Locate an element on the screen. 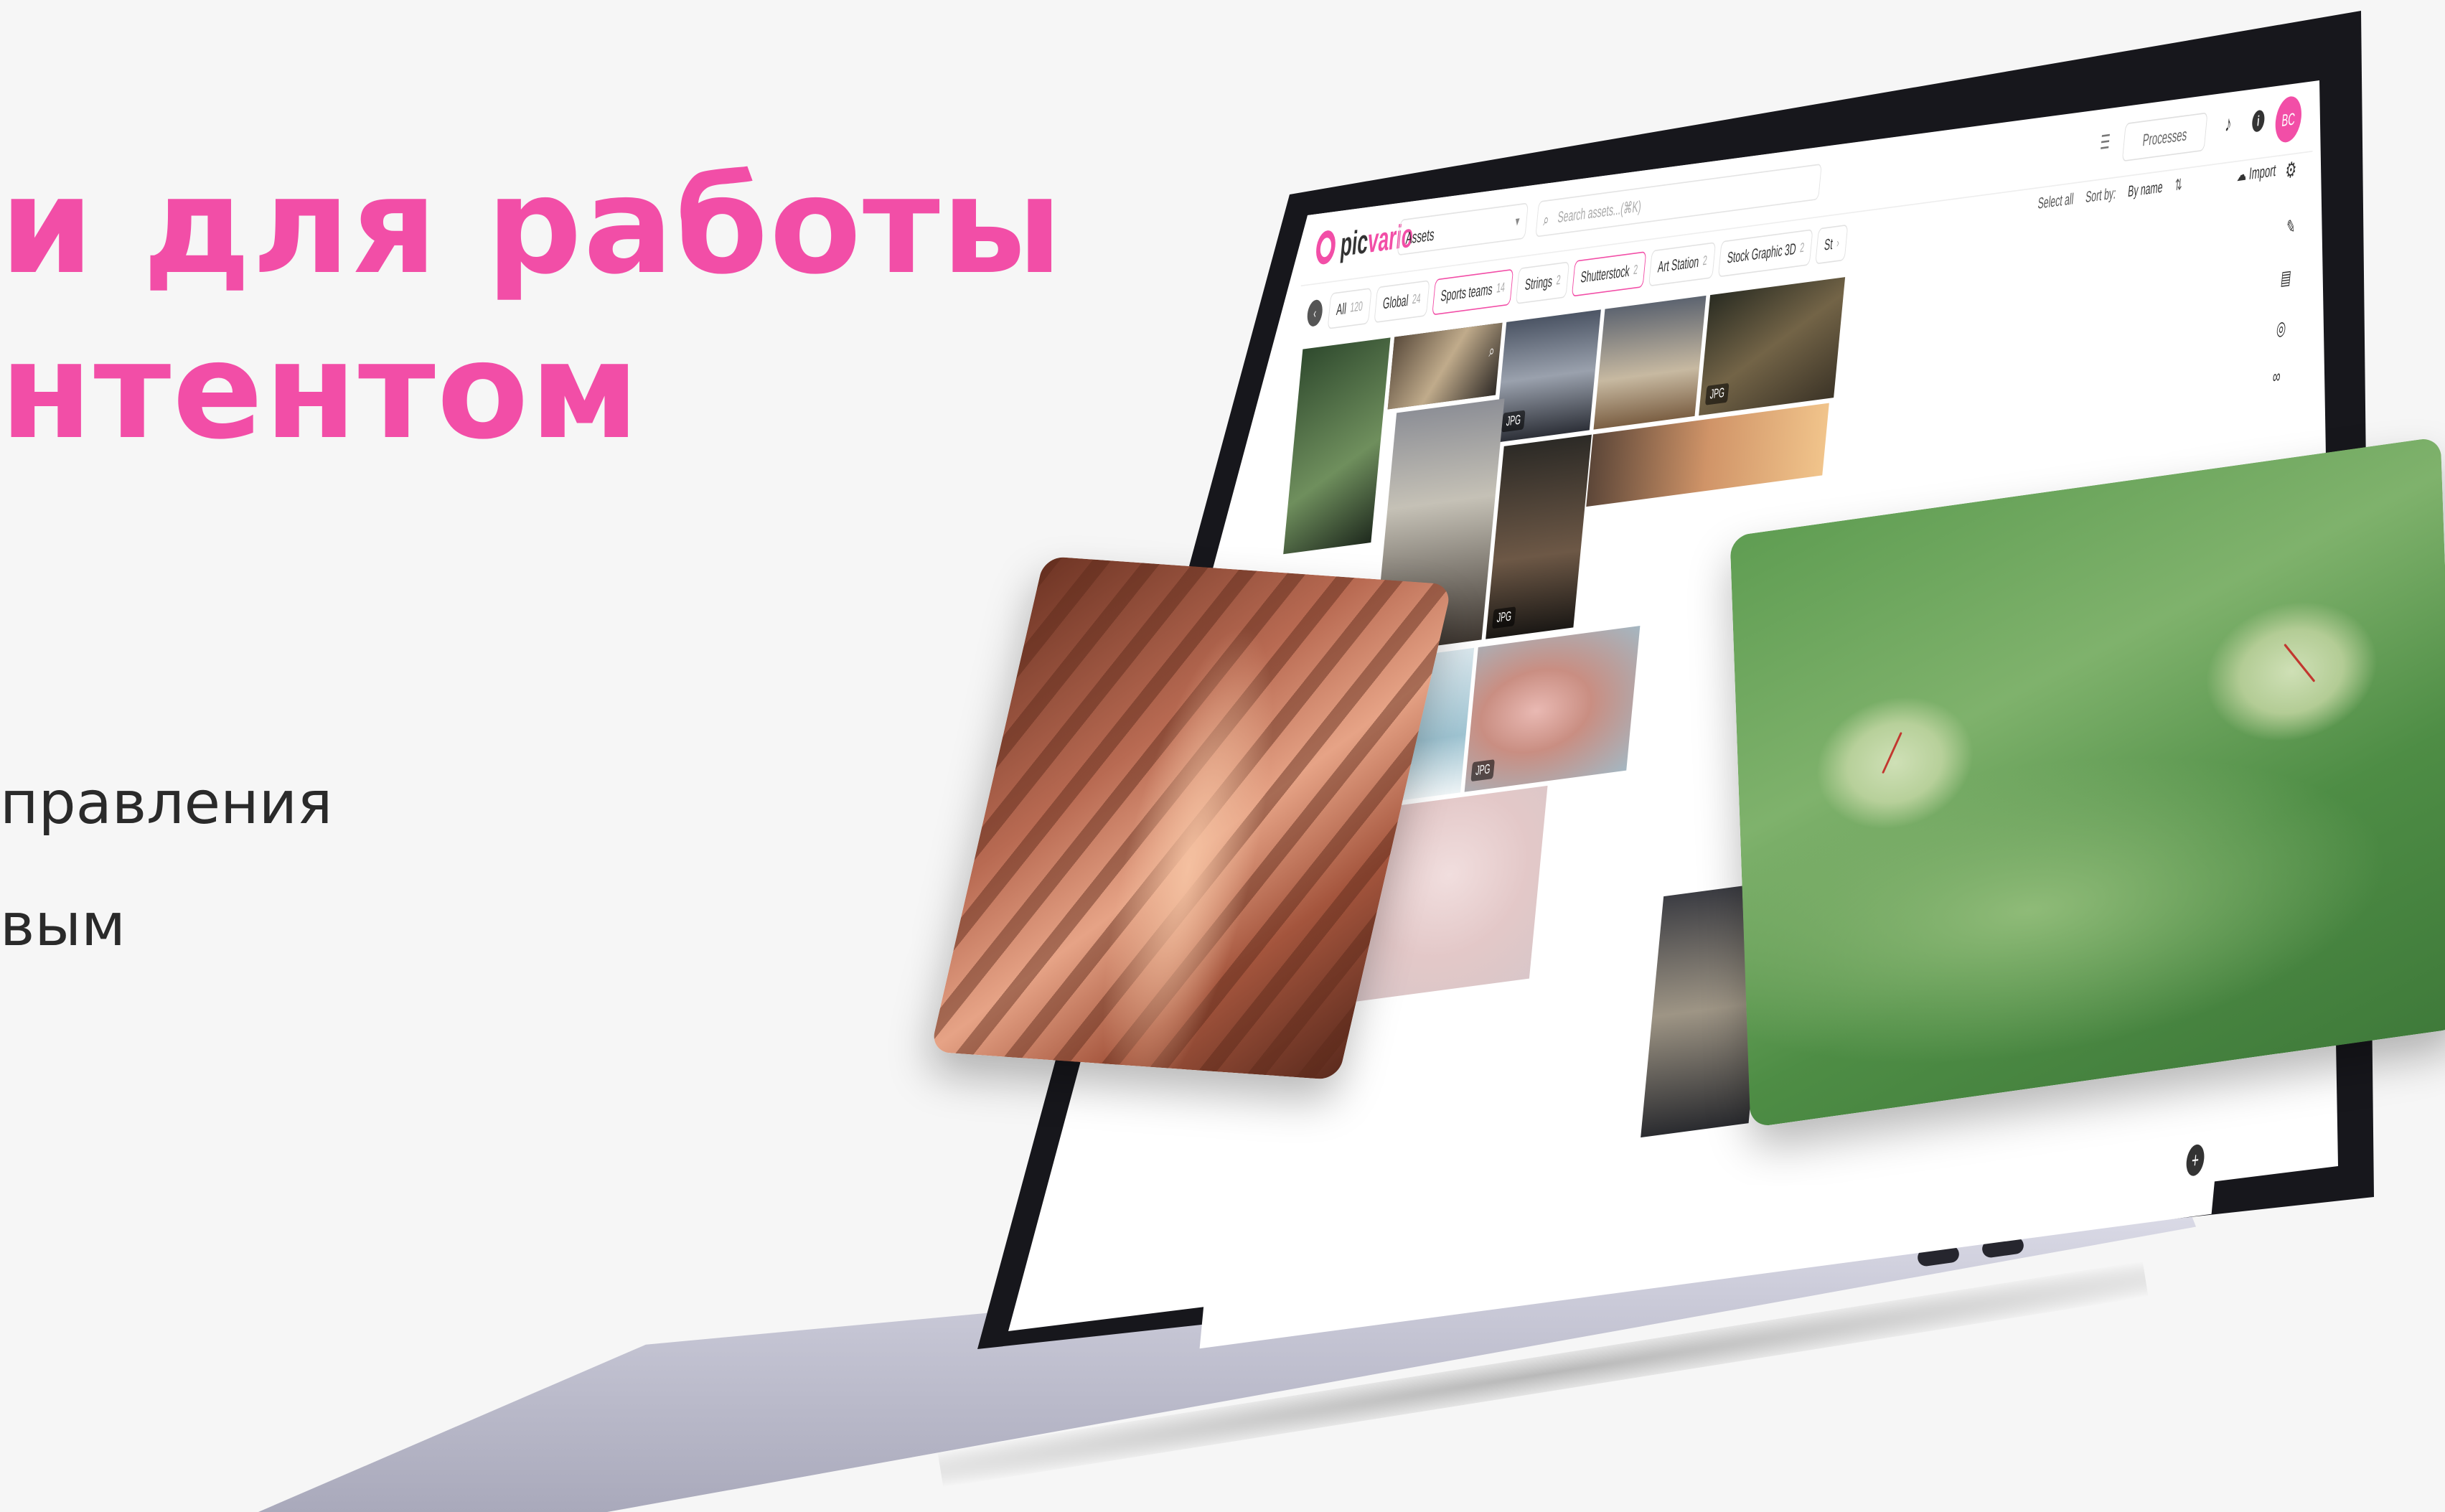 This screenshot has width=2445, height=1512. import-icon: ☁ is located at coordinates (2242, 175).